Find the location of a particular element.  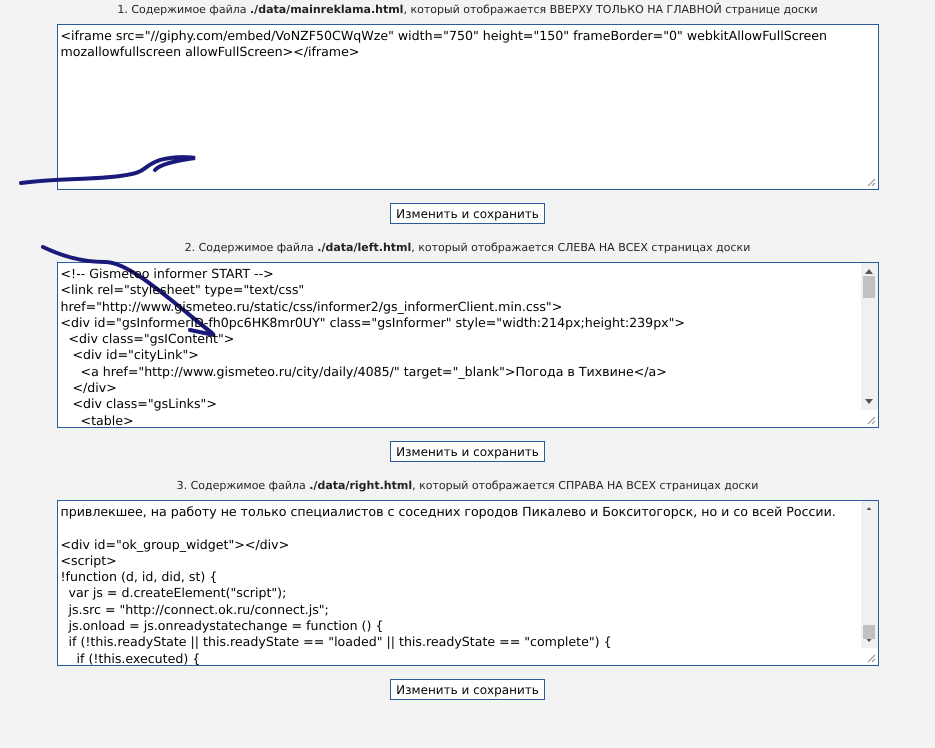

file-caption: 3. Содержимое файла ./data/right.html, который отображается СПРАВА НА ВСЕХ страницах доски is located at coordinates (467, 486).